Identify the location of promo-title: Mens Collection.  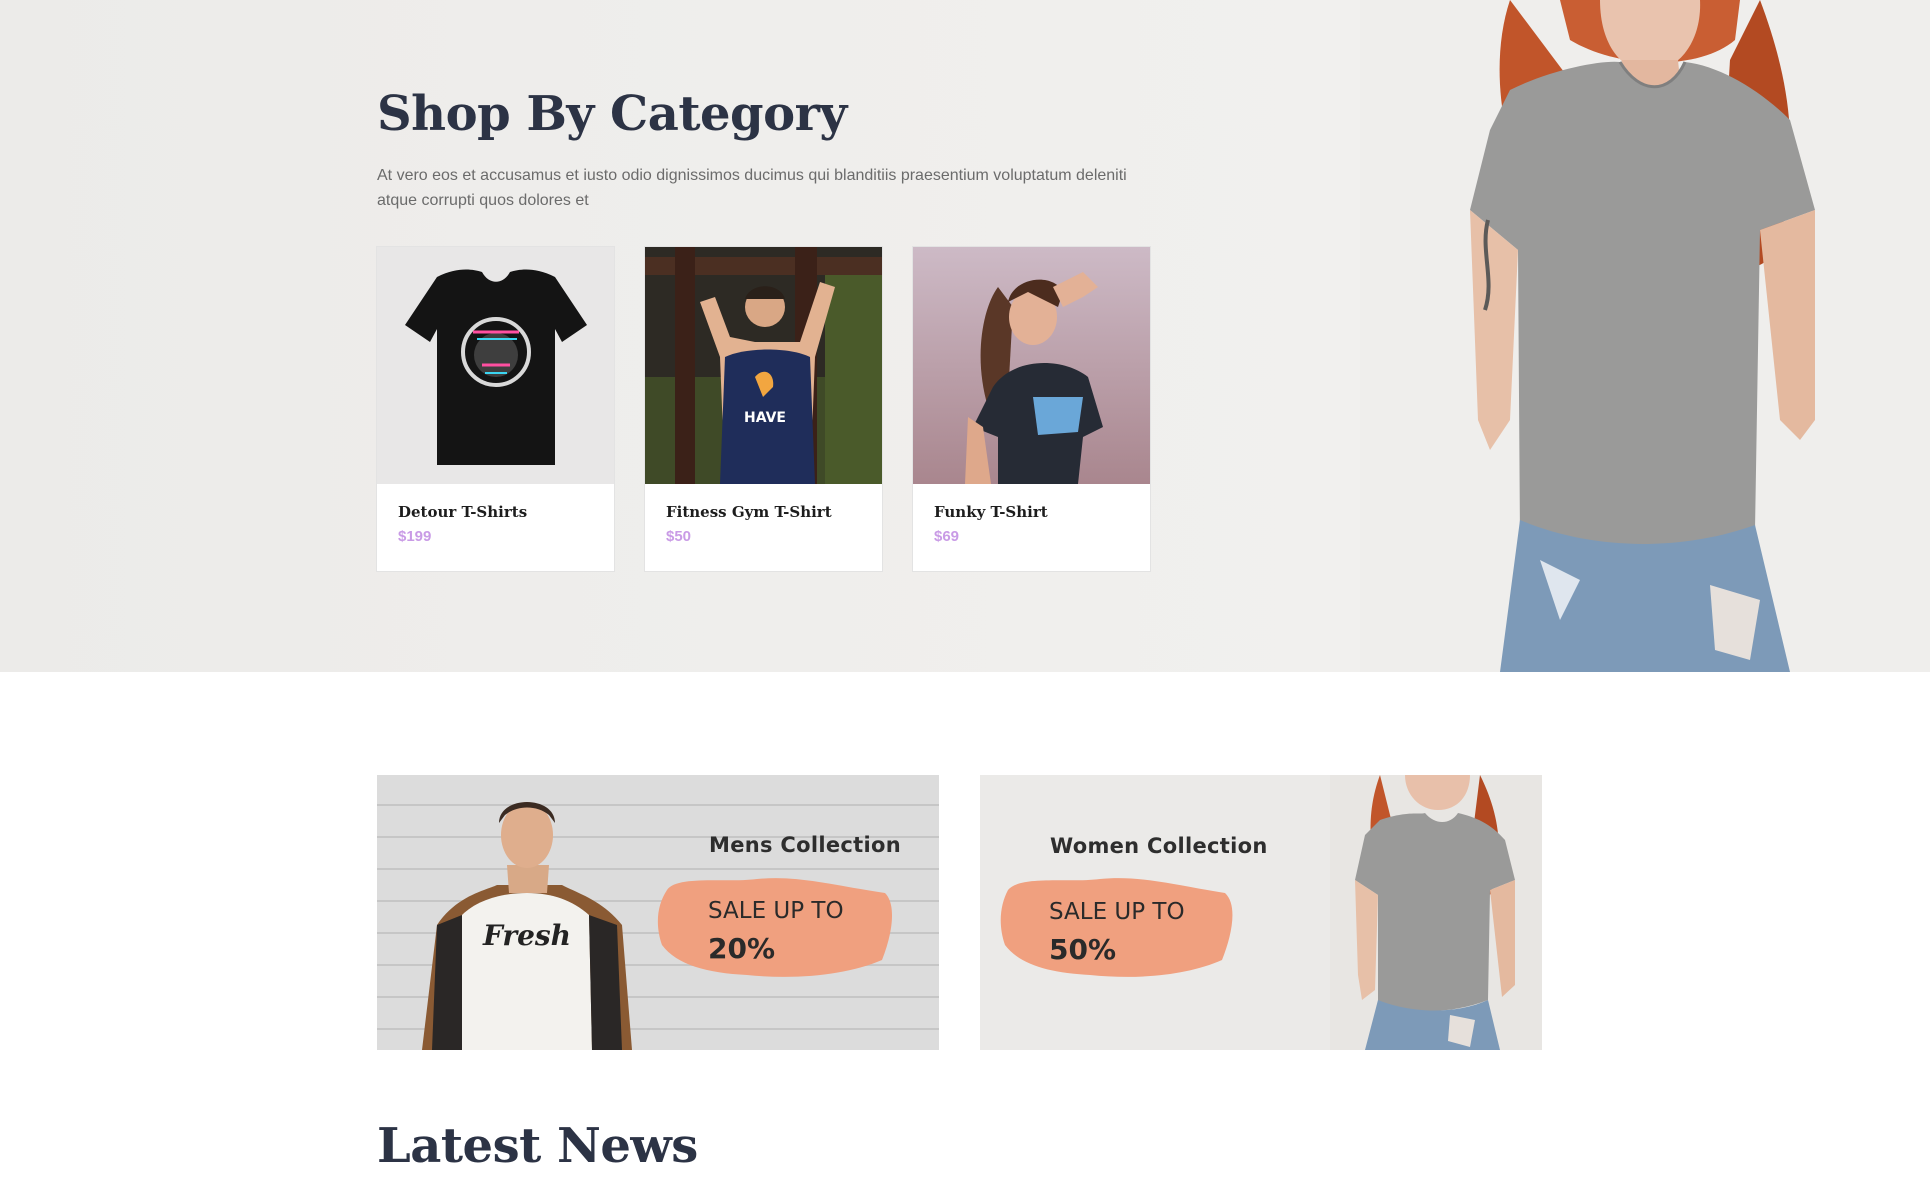
(805, 845).